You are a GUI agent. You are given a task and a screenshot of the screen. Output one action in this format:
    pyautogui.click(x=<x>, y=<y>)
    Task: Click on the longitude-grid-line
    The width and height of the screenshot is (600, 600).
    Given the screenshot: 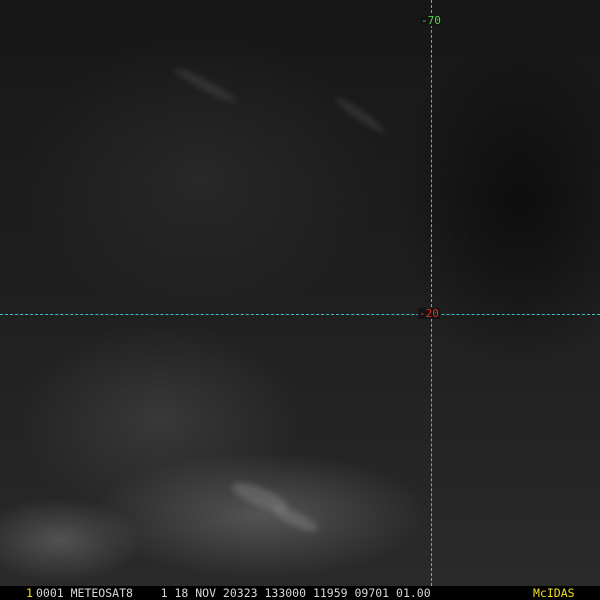 What is the action you would take?
    pyautogui.click(x=431, y=293)
    